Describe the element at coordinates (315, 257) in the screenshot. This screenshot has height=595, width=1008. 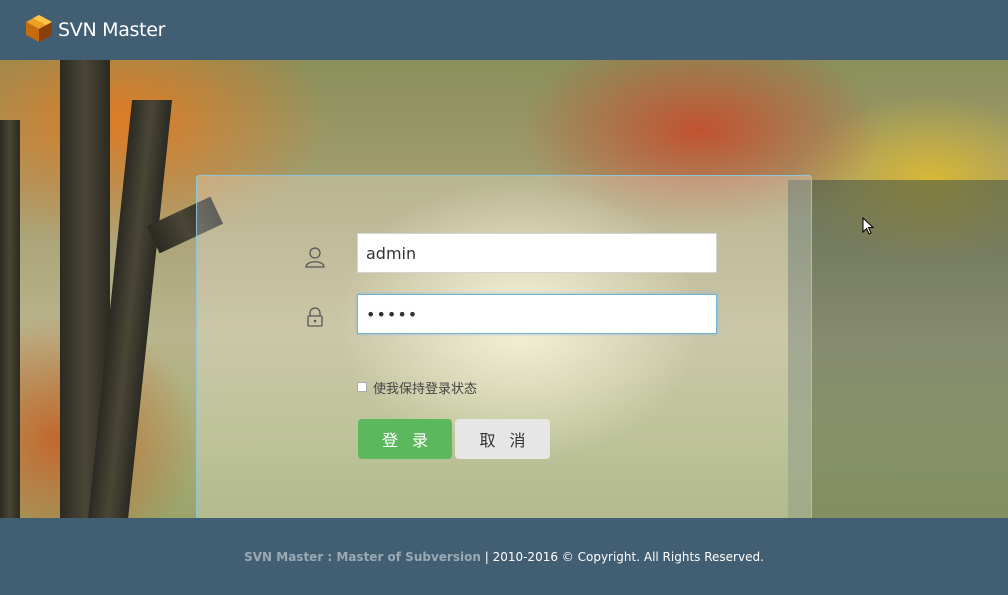
I see `user-icon` at that location.